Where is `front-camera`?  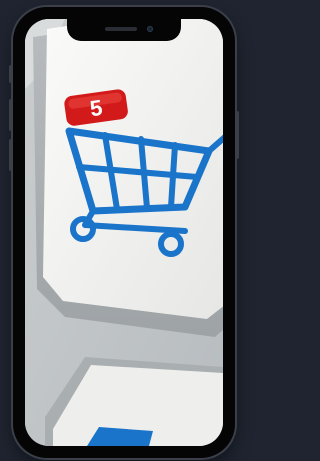 front-camera is located at coordinates (150, 29).